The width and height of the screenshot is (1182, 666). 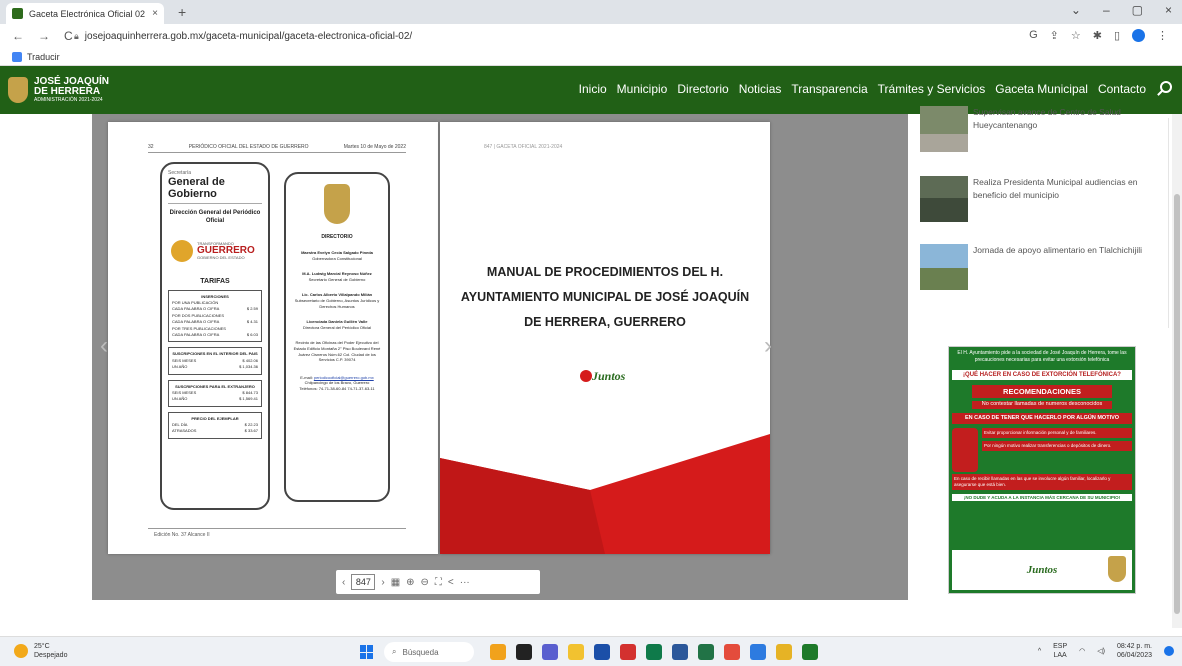 I want to click on page-number: 32, so click(x=151, y=147).